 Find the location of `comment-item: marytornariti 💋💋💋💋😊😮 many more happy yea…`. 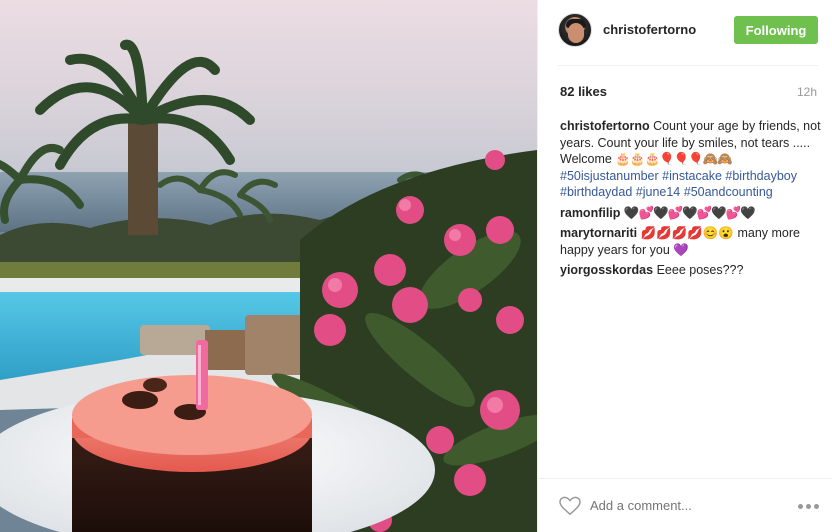

comment-item: marytornariti 💋💋💋💋😊😮 many more happy yea… is located at coordinates (691, 241).